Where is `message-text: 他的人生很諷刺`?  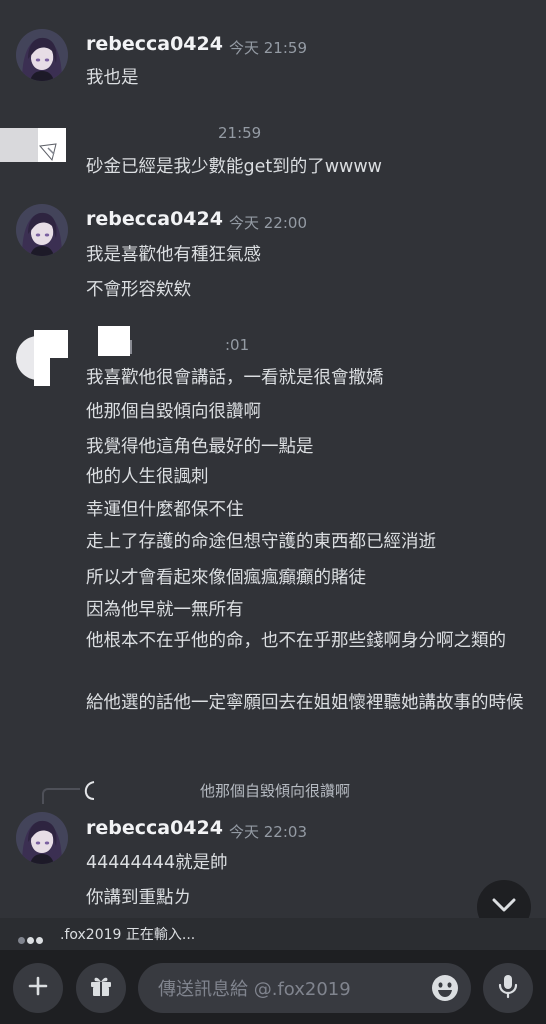
message-text: 他的人生很諷刺 is located at coordinates (147, 477).